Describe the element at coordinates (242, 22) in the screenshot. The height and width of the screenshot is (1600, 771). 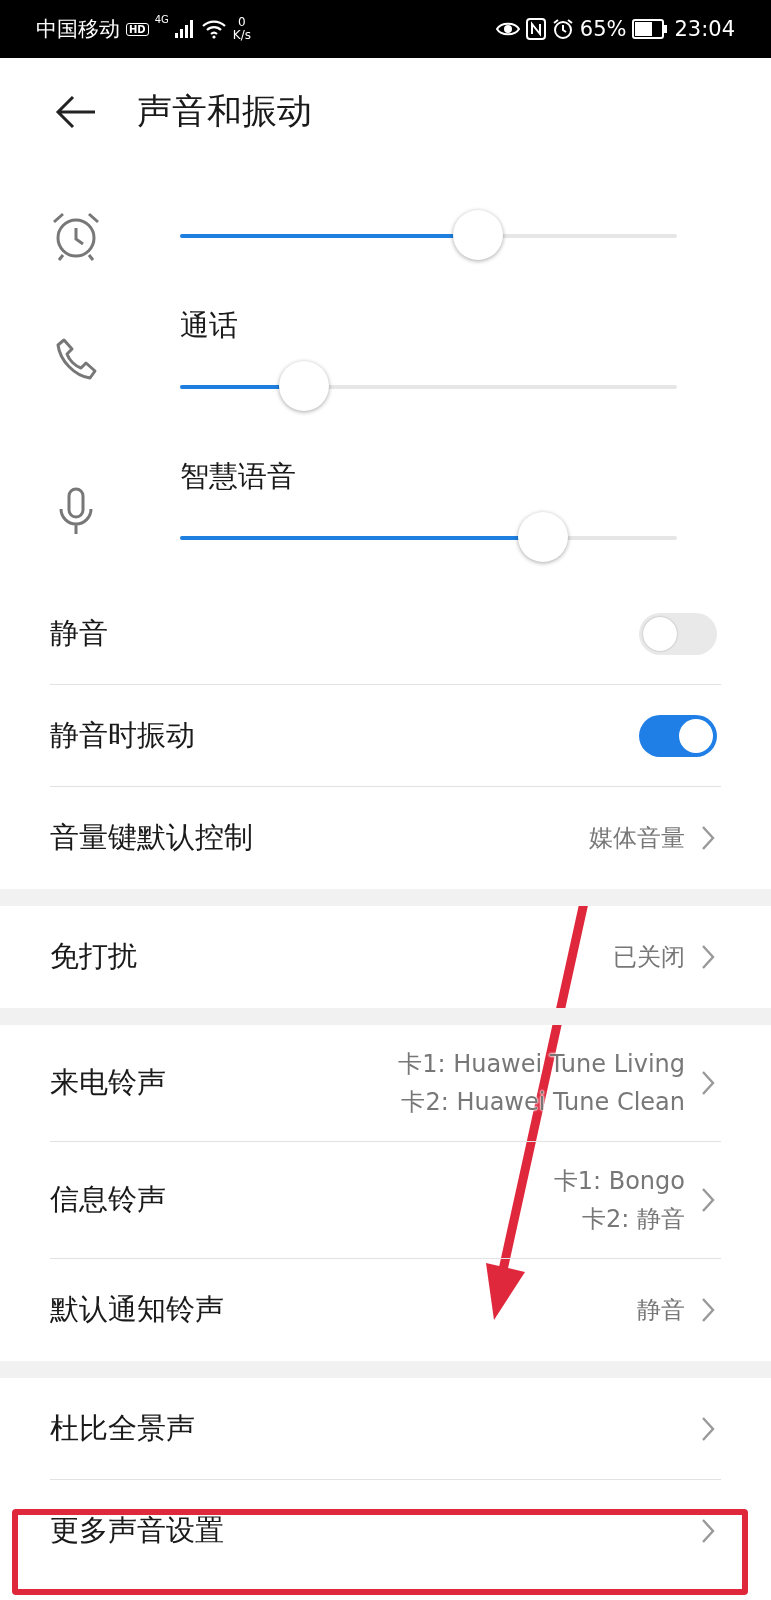
I see `speed-value: 0` at that location.